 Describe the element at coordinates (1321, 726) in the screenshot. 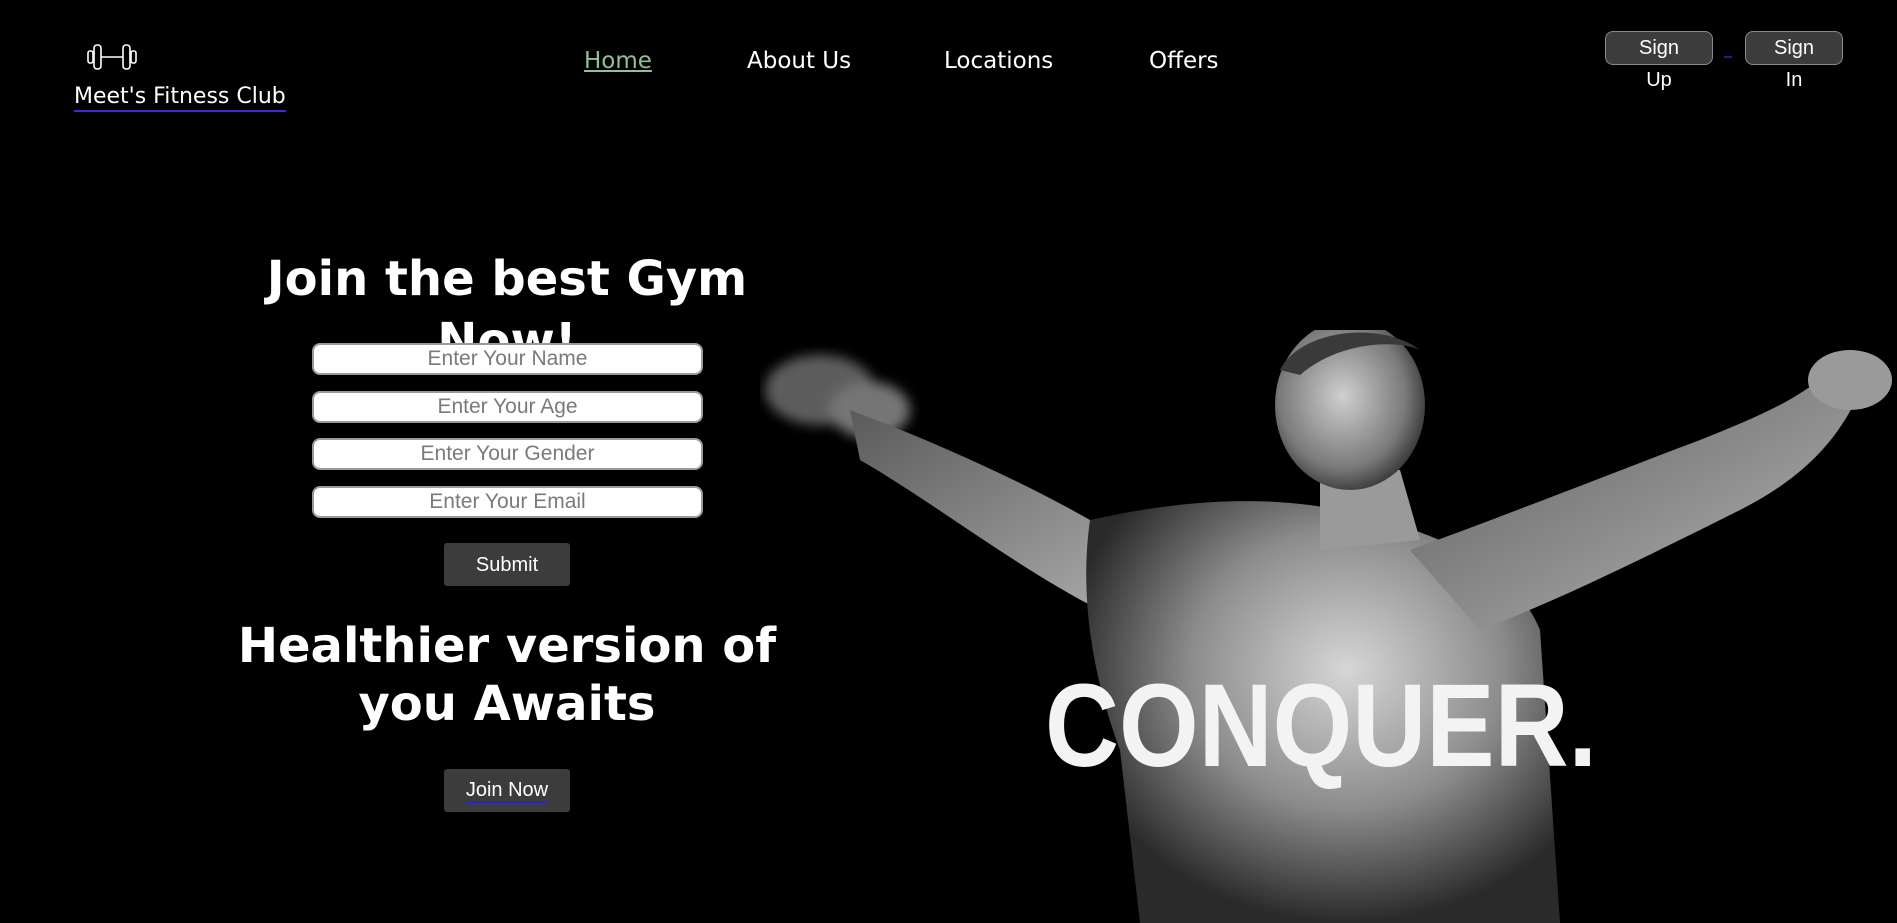

I see `hero-caption: CONQUER.` at that location.